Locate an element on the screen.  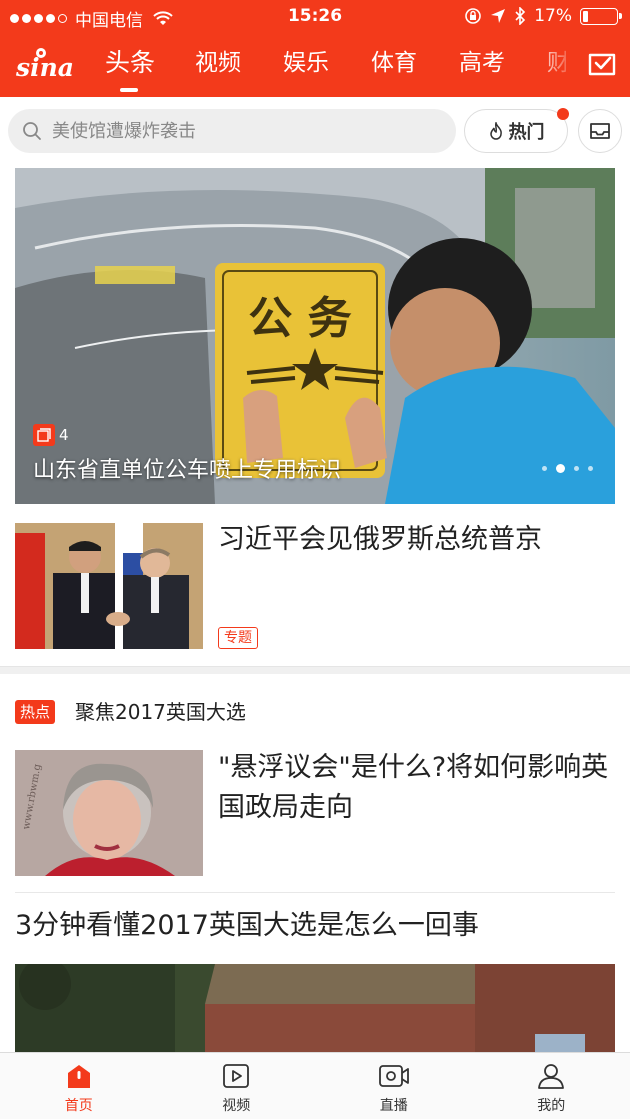
topic-header: 热点 聚焦2017英国大选 is located at coordinates (315, 712).